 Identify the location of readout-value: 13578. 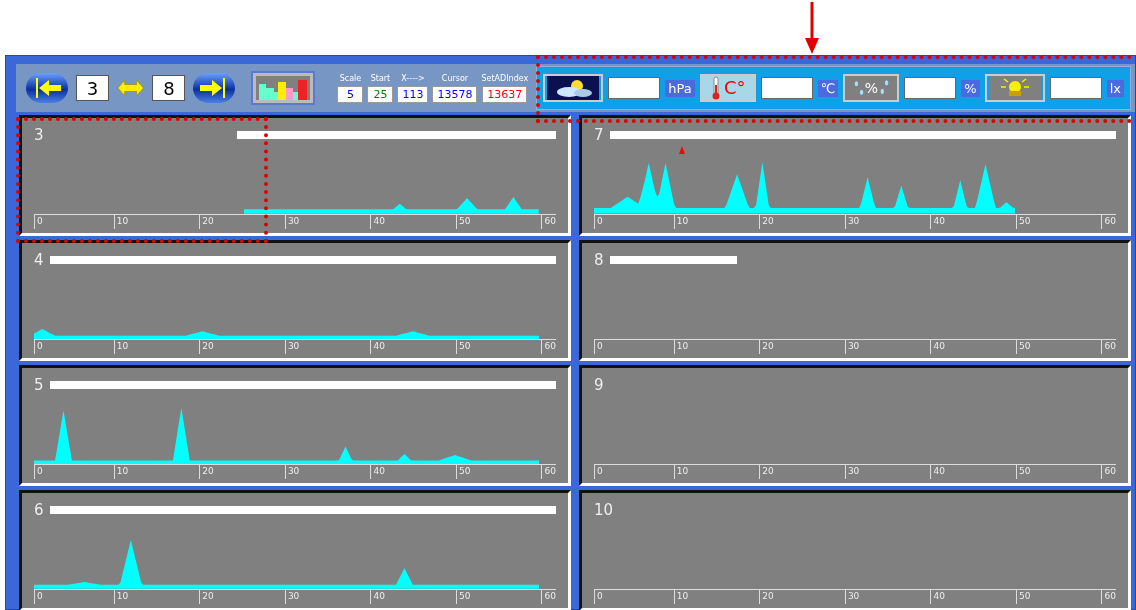
(455, 94).